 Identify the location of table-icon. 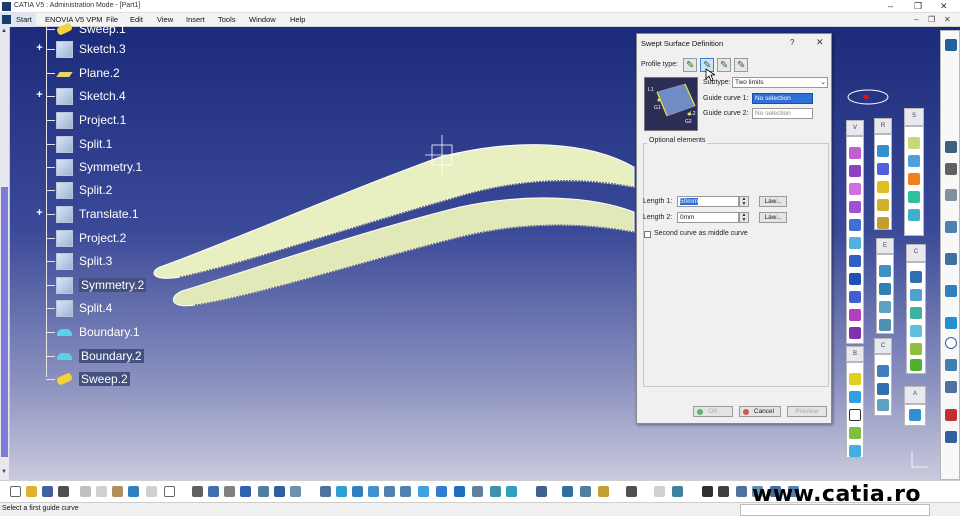
(245, 491).